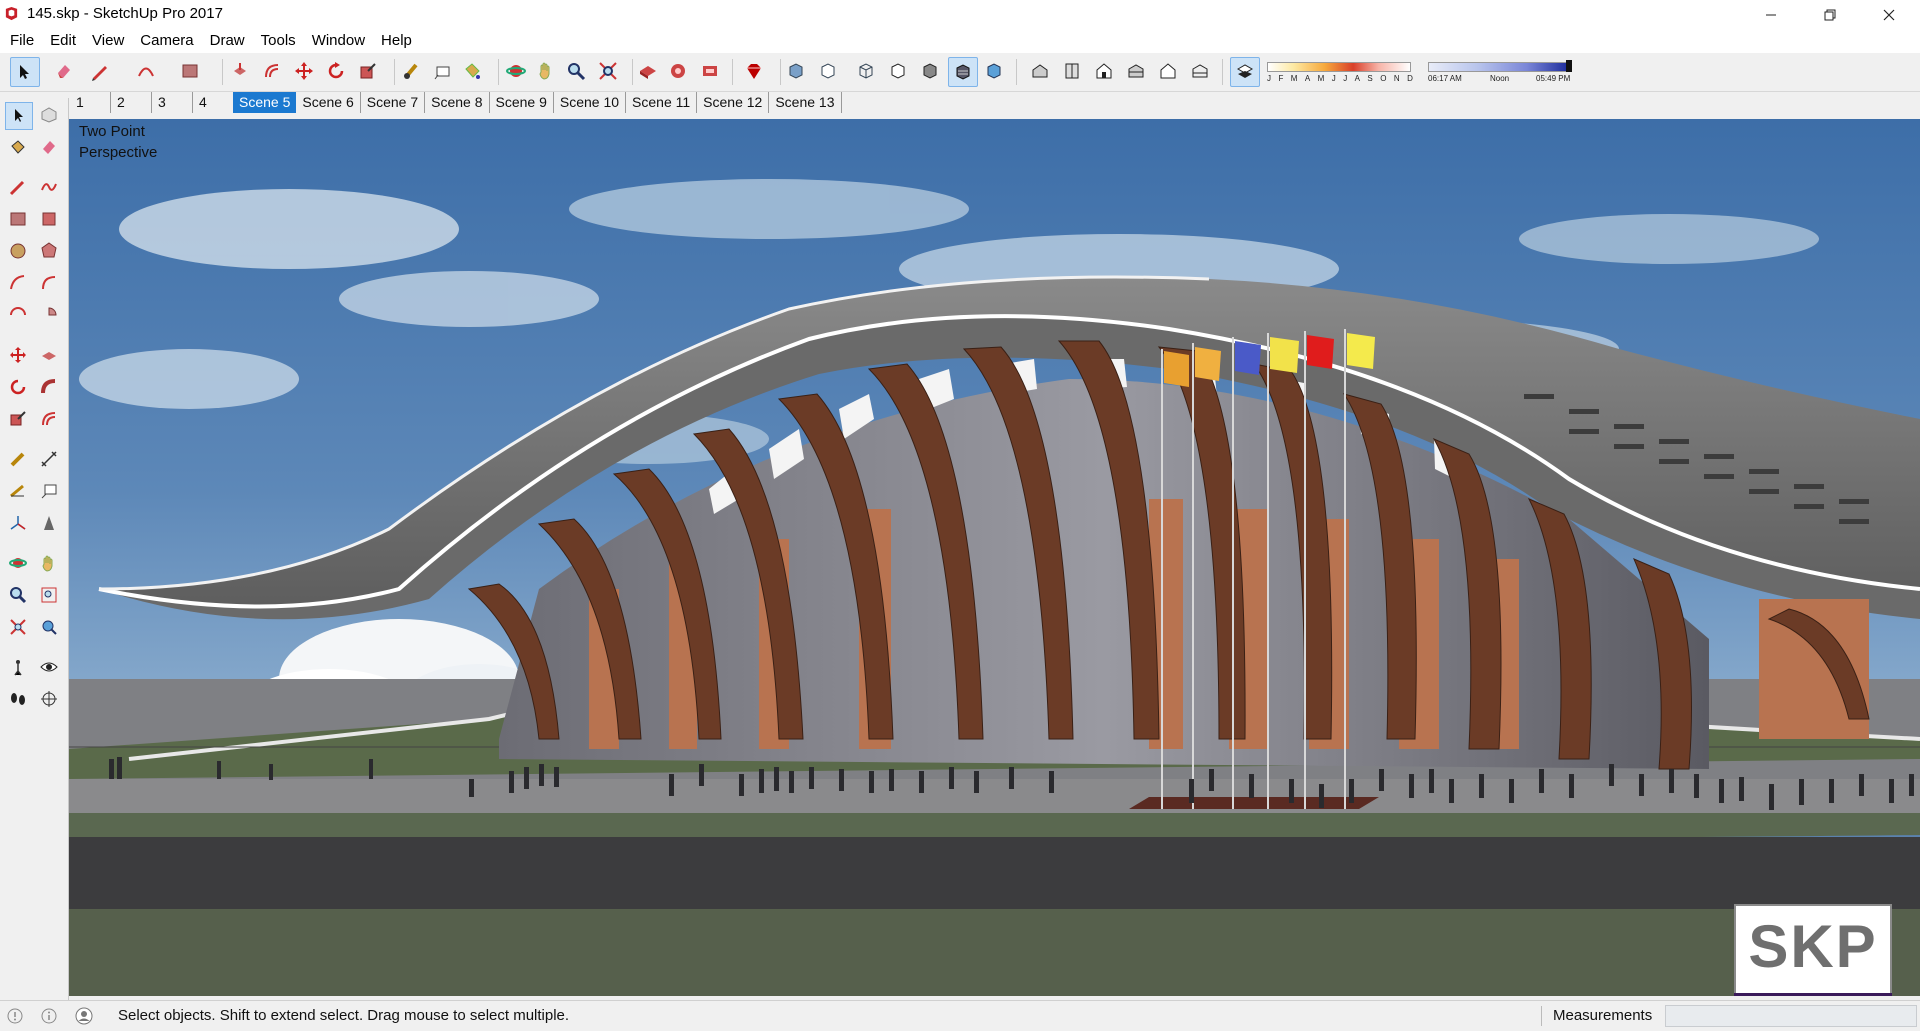 Image resolution: width=1920 pixels, height=1031 pixels. I want to click on warehouse-button, so click(648, 71).